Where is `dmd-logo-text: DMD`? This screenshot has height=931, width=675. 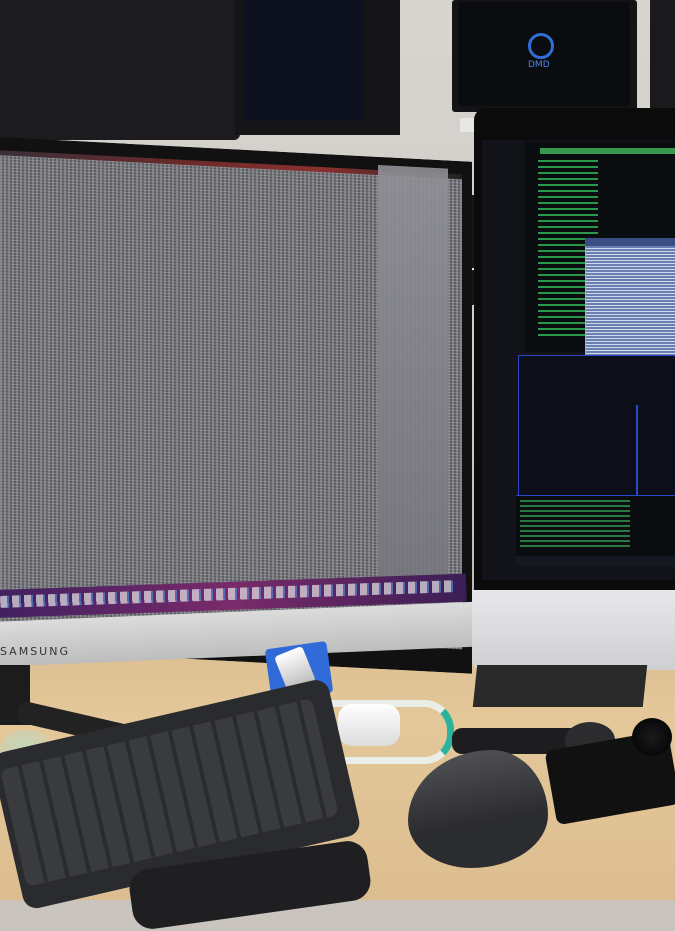 dmd-logo-text: DMD is located at coordinates (539, 65).